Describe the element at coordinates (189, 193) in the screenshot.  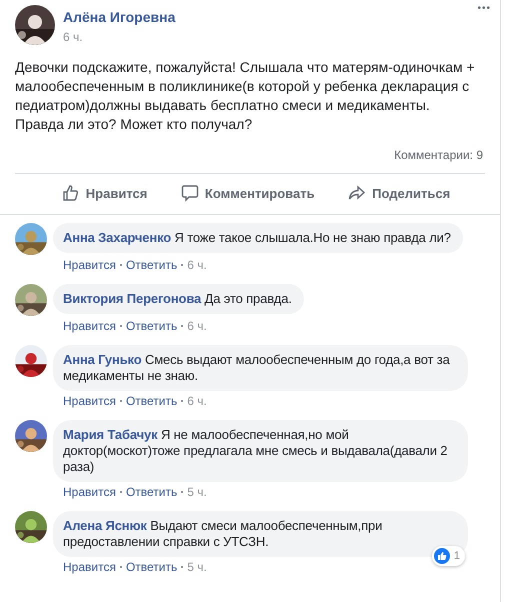
I see `speech-bubble-icon` at that location.